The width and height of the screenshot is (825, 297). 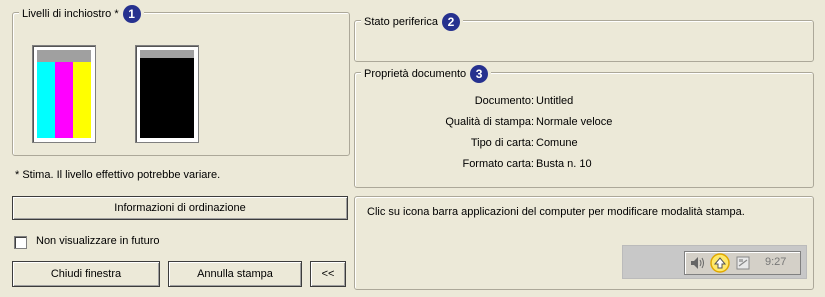 I want to click on device-status-group: Stato periferica 2, so click(x=584, y=37).